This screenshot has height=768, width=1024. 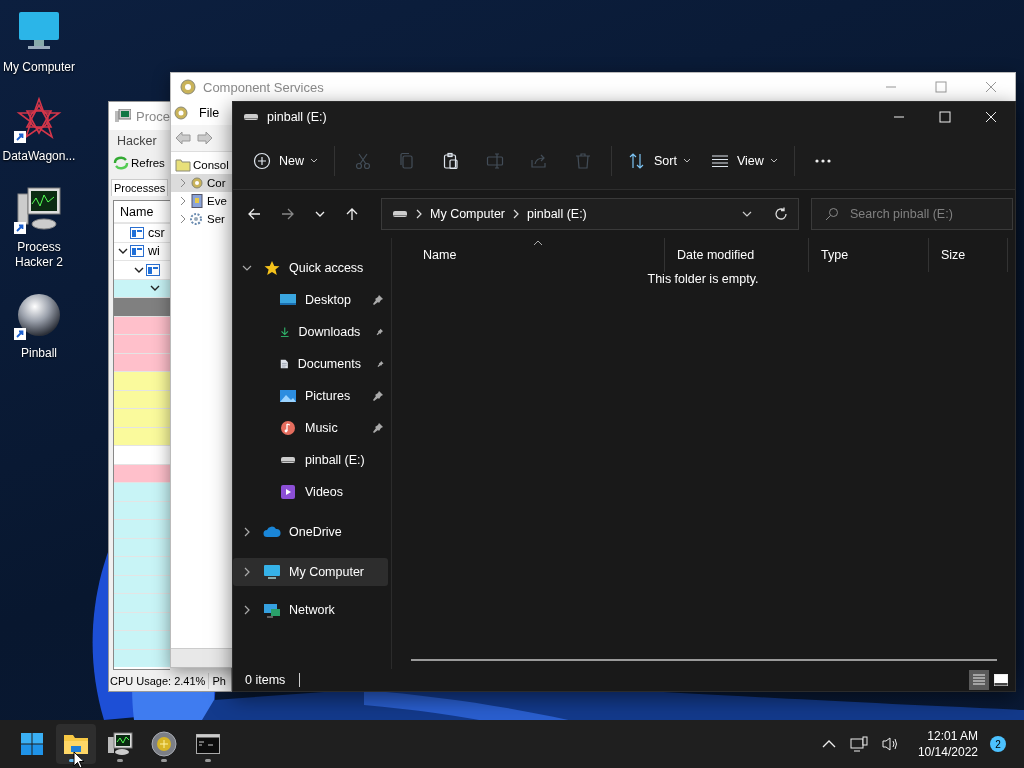 I want to click on folder-icon, so click(x=76, y=744).